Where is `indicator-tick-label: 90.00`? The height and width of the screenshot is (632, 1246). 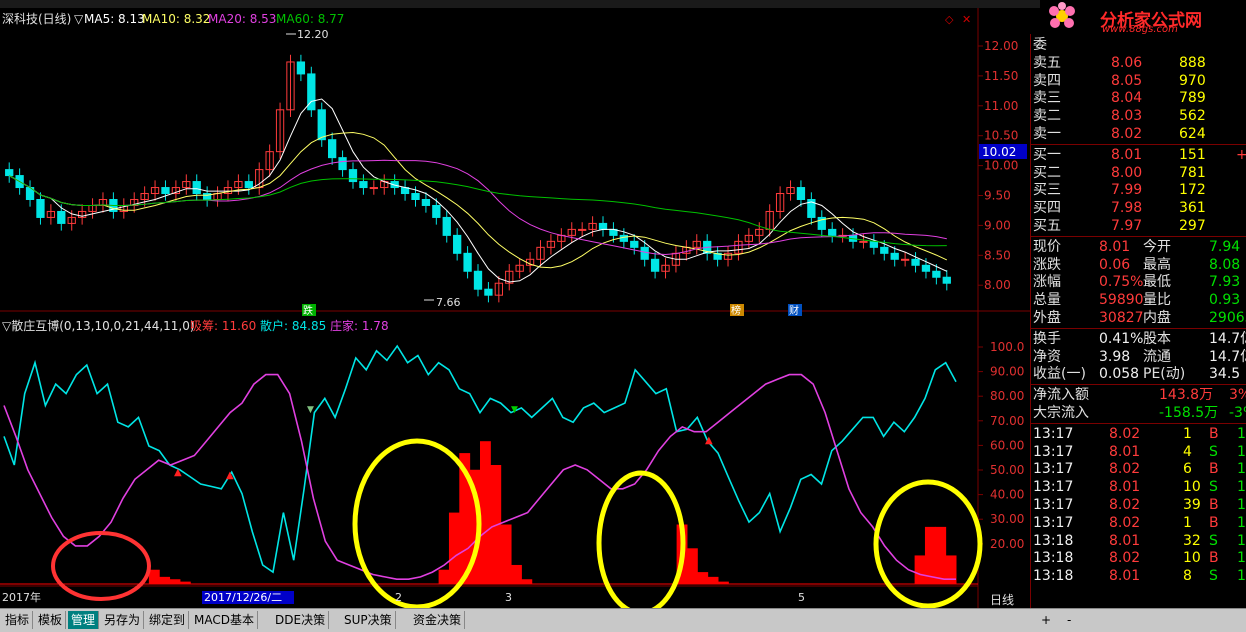
indicator-tick-label: 90.00 is located at coordinates (1007, 372).